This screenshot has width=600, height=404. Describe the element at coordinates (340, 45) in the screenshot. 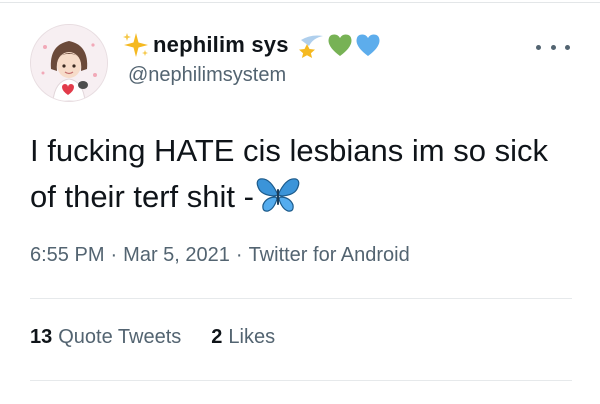

I see `green-heart-icon` at that location.